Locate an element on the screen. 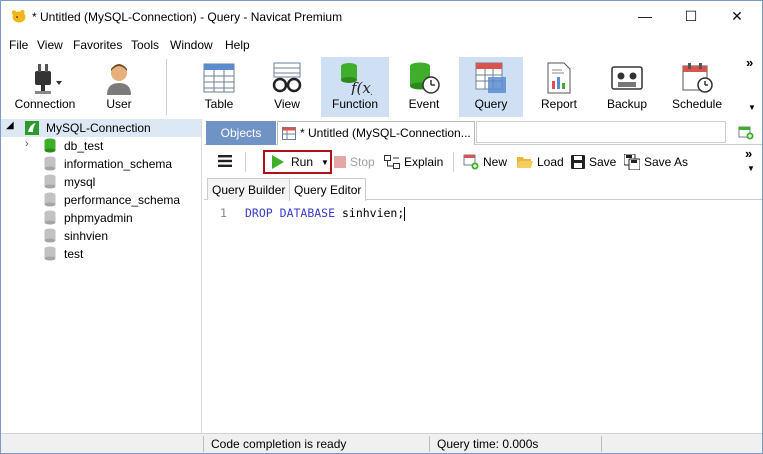 This screenshot has width=763, height=454. stop-label: Stop is located at coordinates (362, 162).